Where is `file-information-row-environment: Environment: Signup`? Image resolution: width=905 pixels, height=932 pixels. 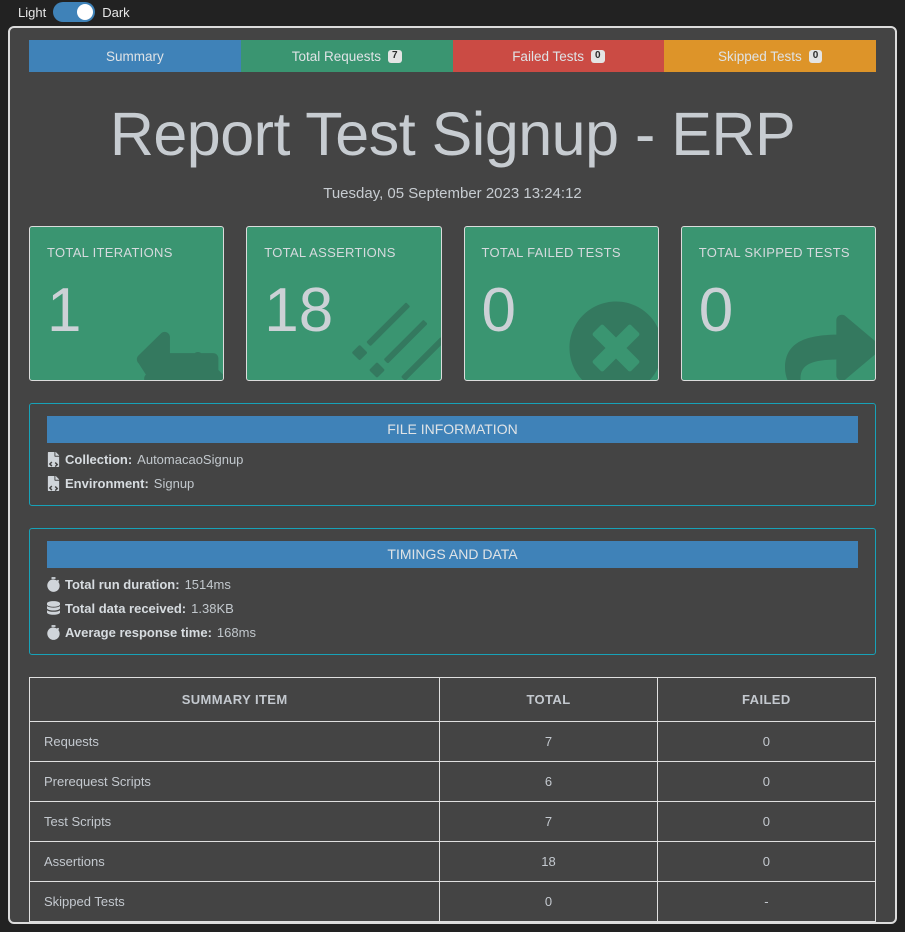 file-information-row-environment: Environment: Signup is located at coordinates (452, 483).